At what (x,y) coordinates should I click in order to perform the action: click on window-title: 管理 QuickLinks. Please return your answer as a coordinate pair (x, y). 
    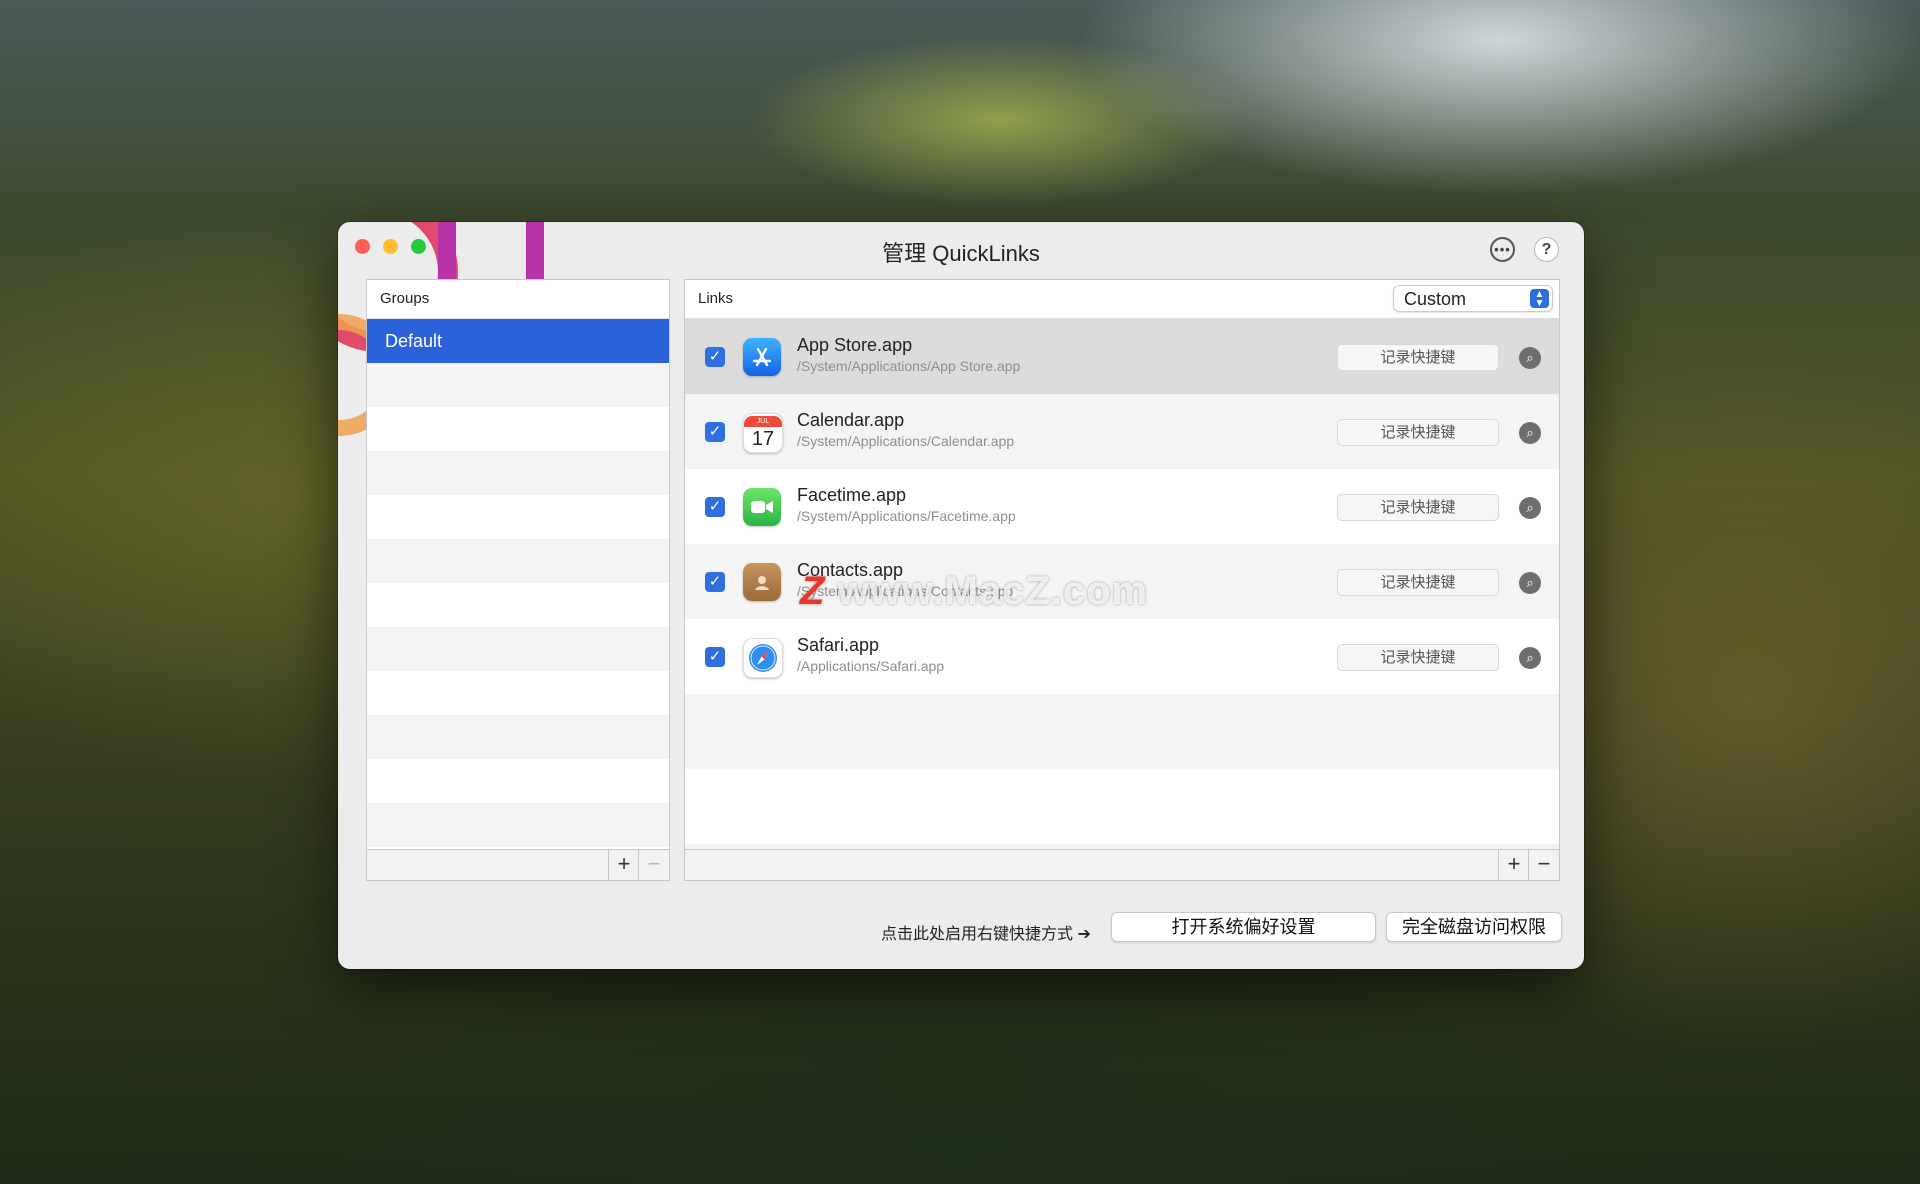
    Looking at the image, I should click on (961, 253).